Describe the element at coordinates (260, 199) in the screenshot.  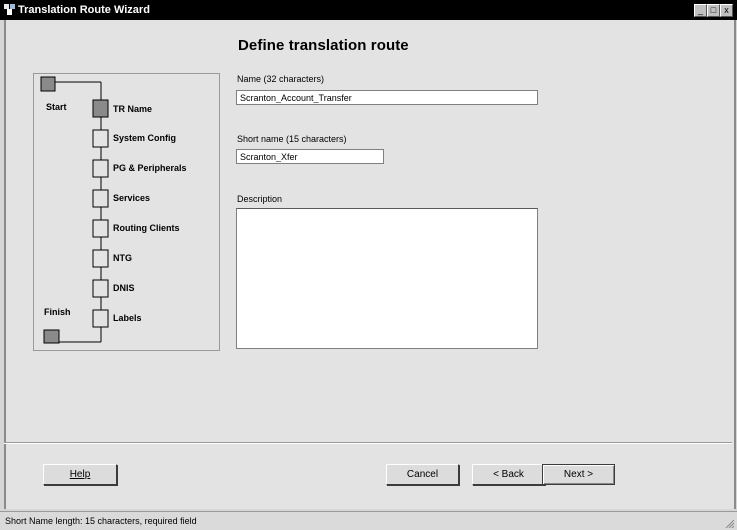
I see `description-field-label: Description` at that location.